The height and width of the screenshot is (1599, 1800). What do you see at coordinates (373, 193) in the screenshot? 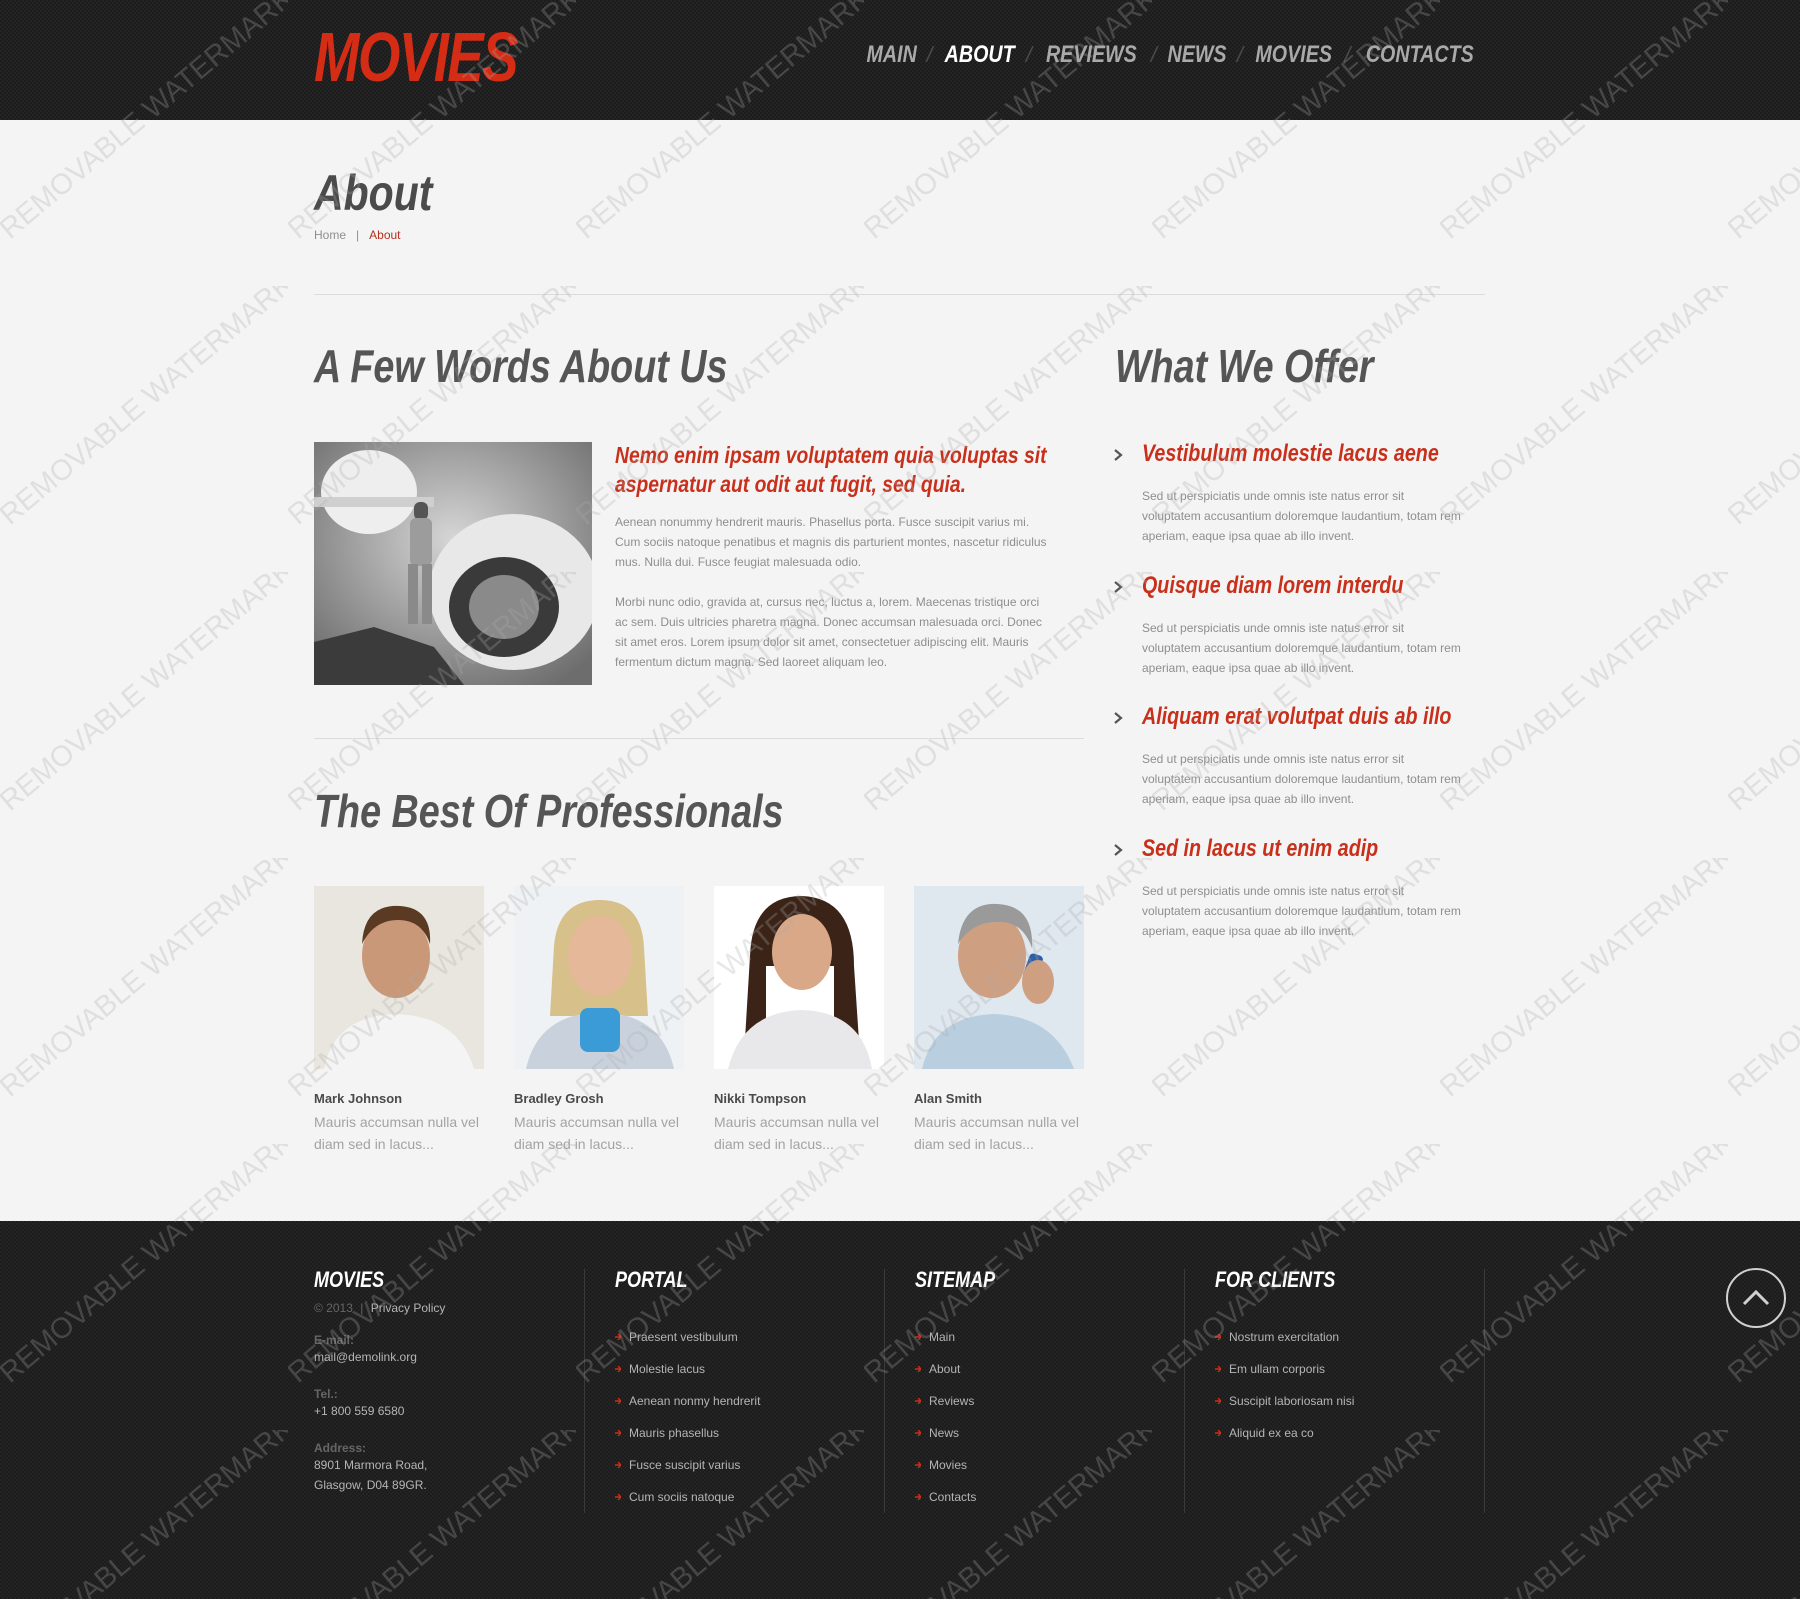
I see `page-title: About` at bounding box center [373, 193].